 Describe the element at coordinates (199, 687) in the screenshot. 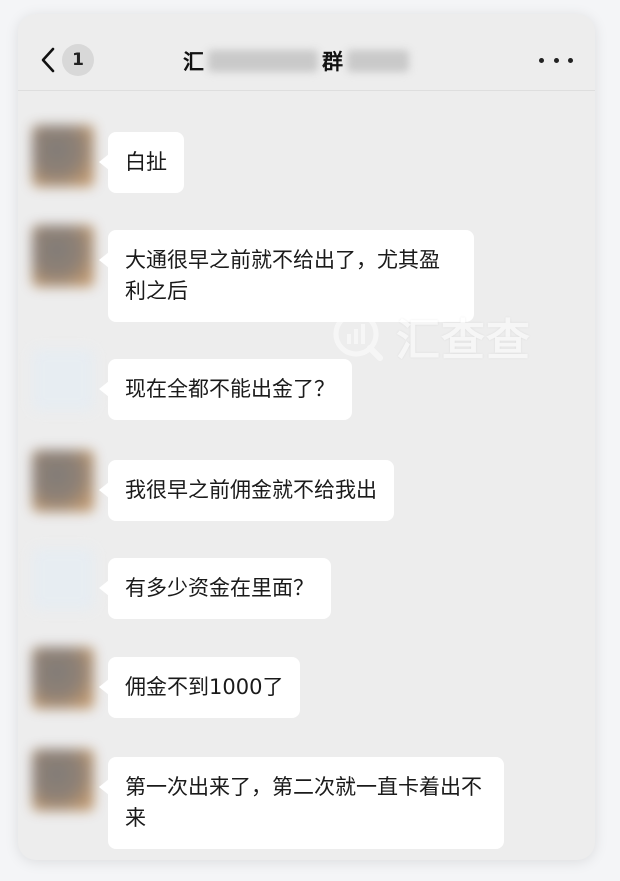

I see `message-bubble: 佣金不到1000了` at that location.